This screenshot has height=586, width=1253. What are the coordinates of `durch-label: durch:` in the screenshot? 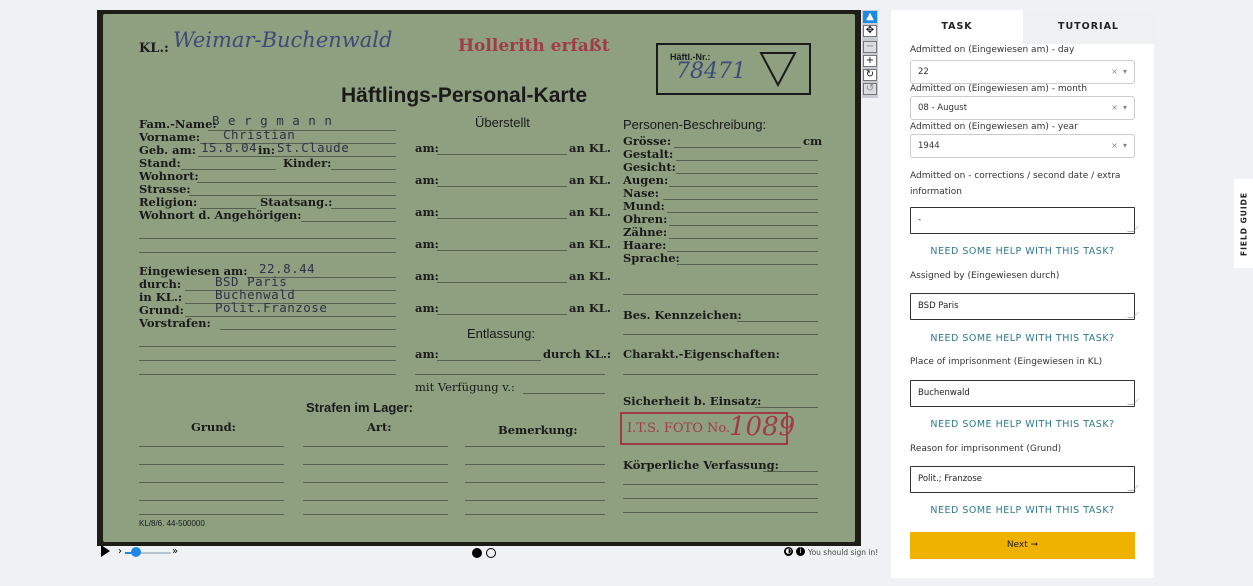 It's located at (160, 284).